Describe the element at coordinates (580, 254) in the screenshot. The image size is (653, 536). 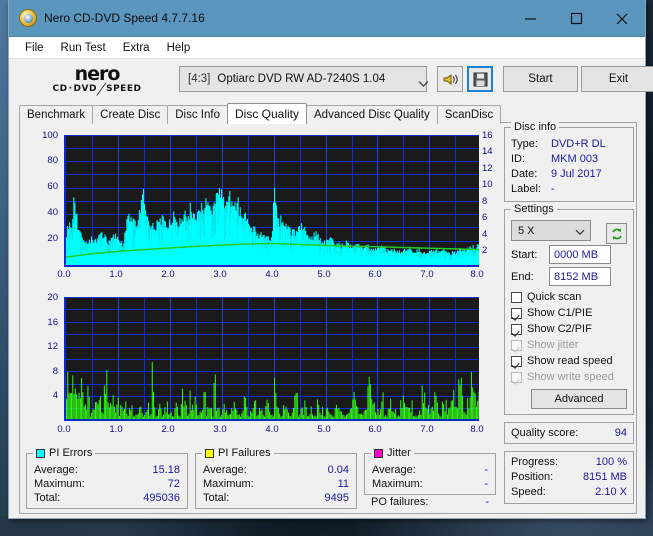
I see `start-input: 0000 MB` at that location.